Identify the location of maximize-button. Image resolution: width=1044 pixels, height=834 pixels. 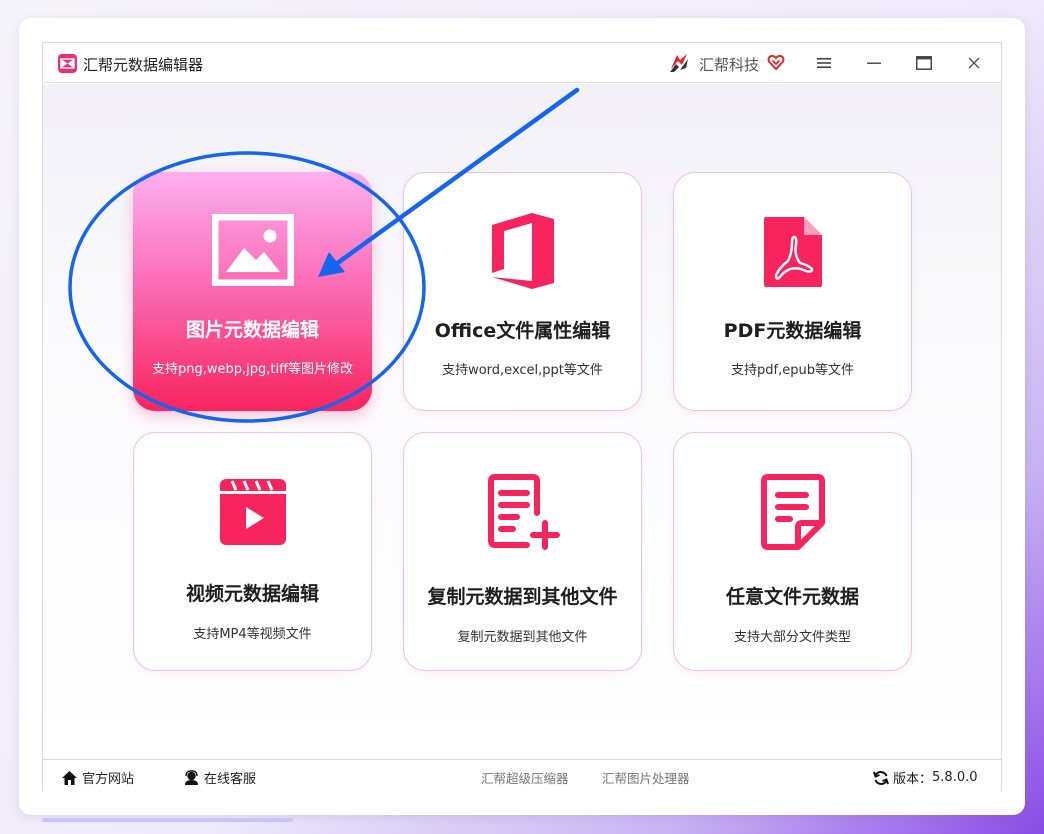
(924, 63).